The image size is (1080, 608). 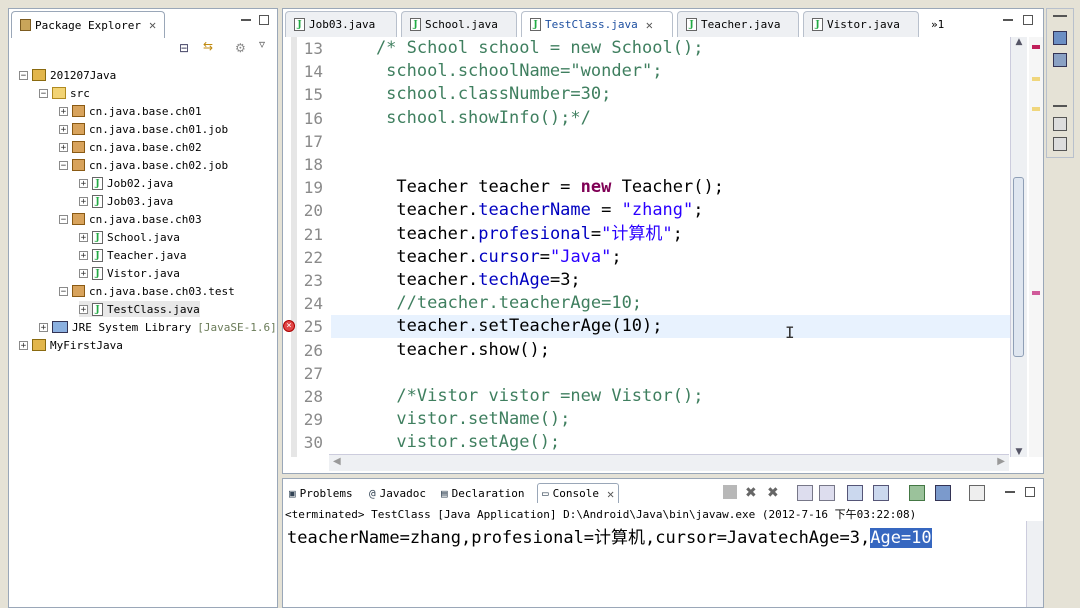 What do you see at coordinates (774, 493) in the screenshot?
I see `remove-all-launches-icon: ✖` at bounding box center [774, 493].